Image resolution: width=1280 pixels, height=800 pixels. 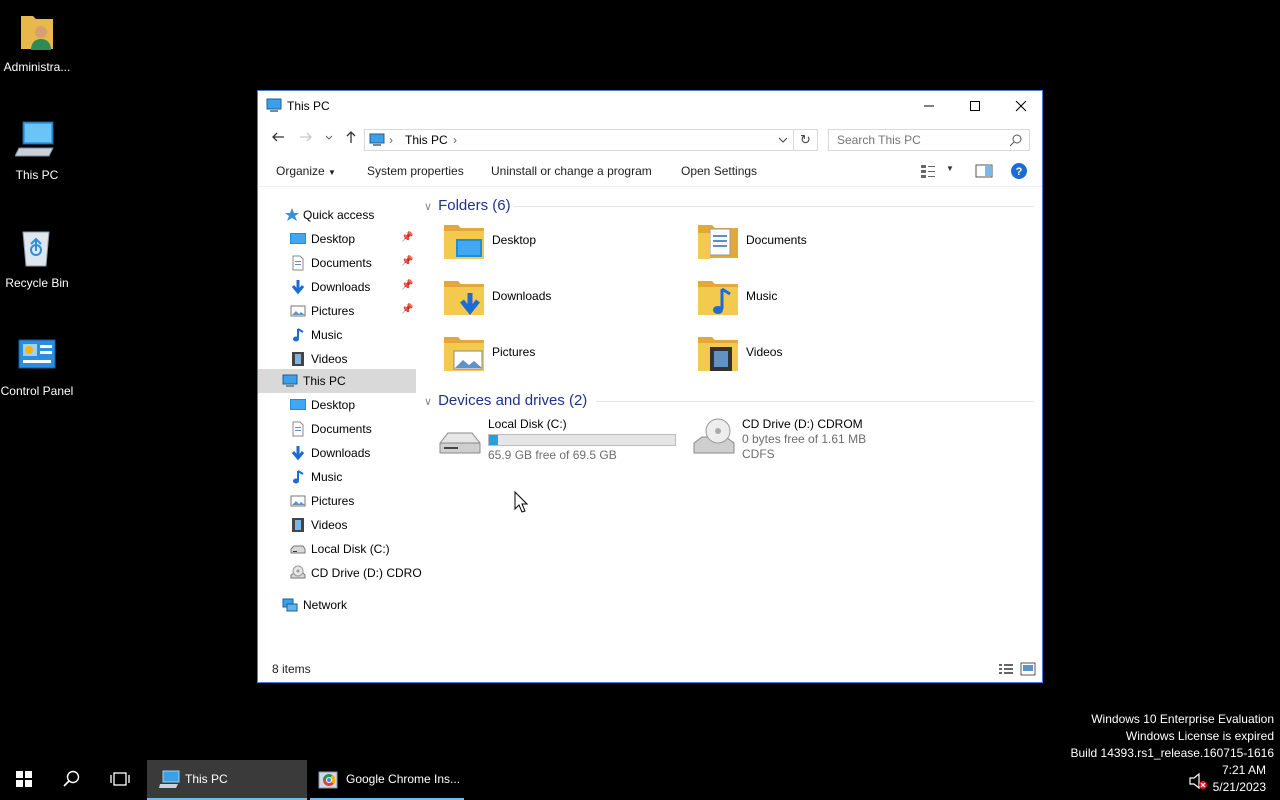 What do you see at coordinates (1239, 787) in the screenshot?
I see `clock-date: 5/21/2023` at bounding box center [1239, 787].